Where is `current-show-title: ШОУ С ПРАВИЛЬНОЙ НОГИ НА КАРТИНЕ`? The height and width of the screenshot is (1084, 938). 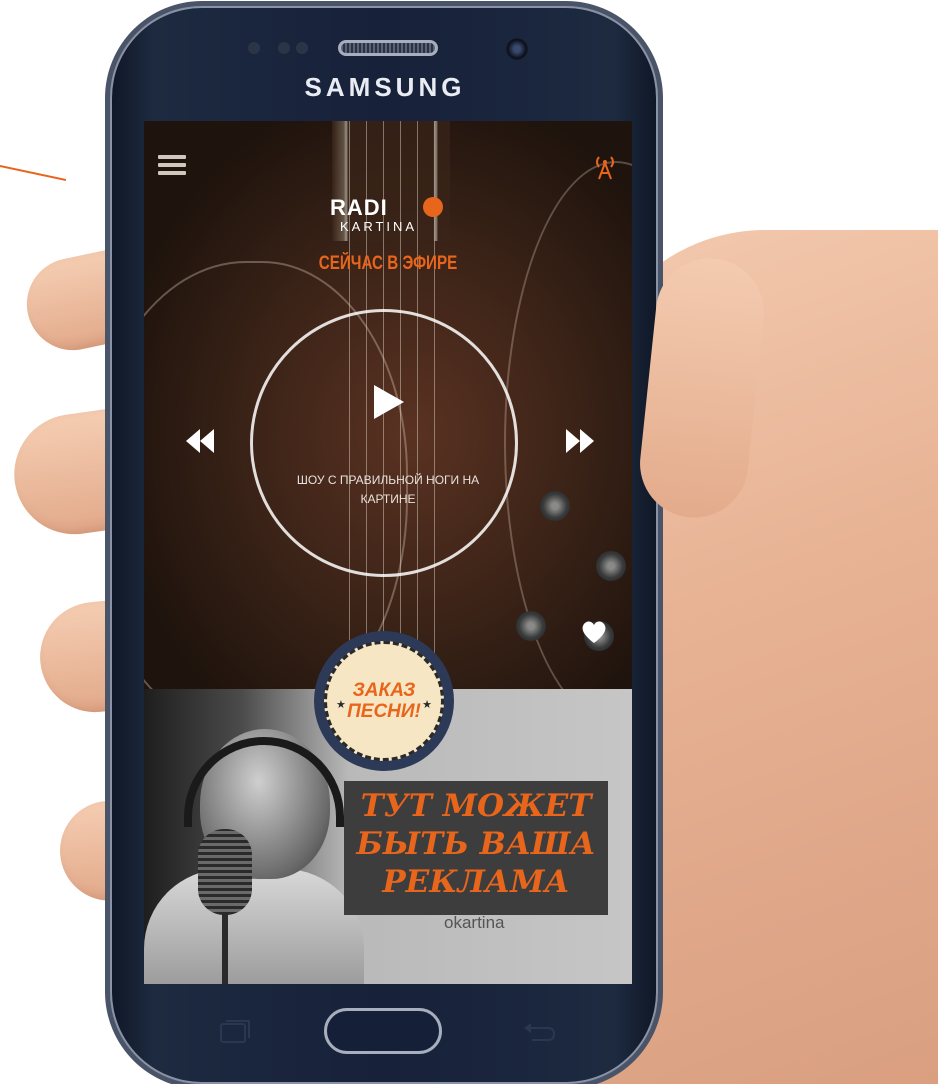
current-show-title: ШОУ С ПРАВИЛЬНОЙ НОГИ НА КАРТИНЕ is located at coordinates (388, 489).